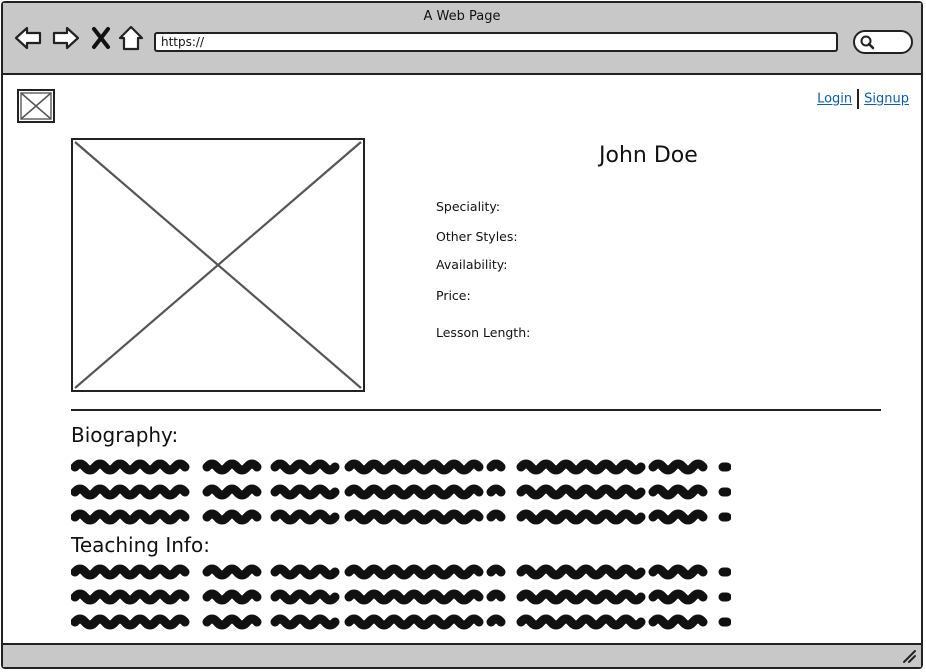 Image resolution: width=926 pixels, height=672 pixels. Describe the element at coordinates (476, 410) in the screenshot. I see `section-divider` at that location.